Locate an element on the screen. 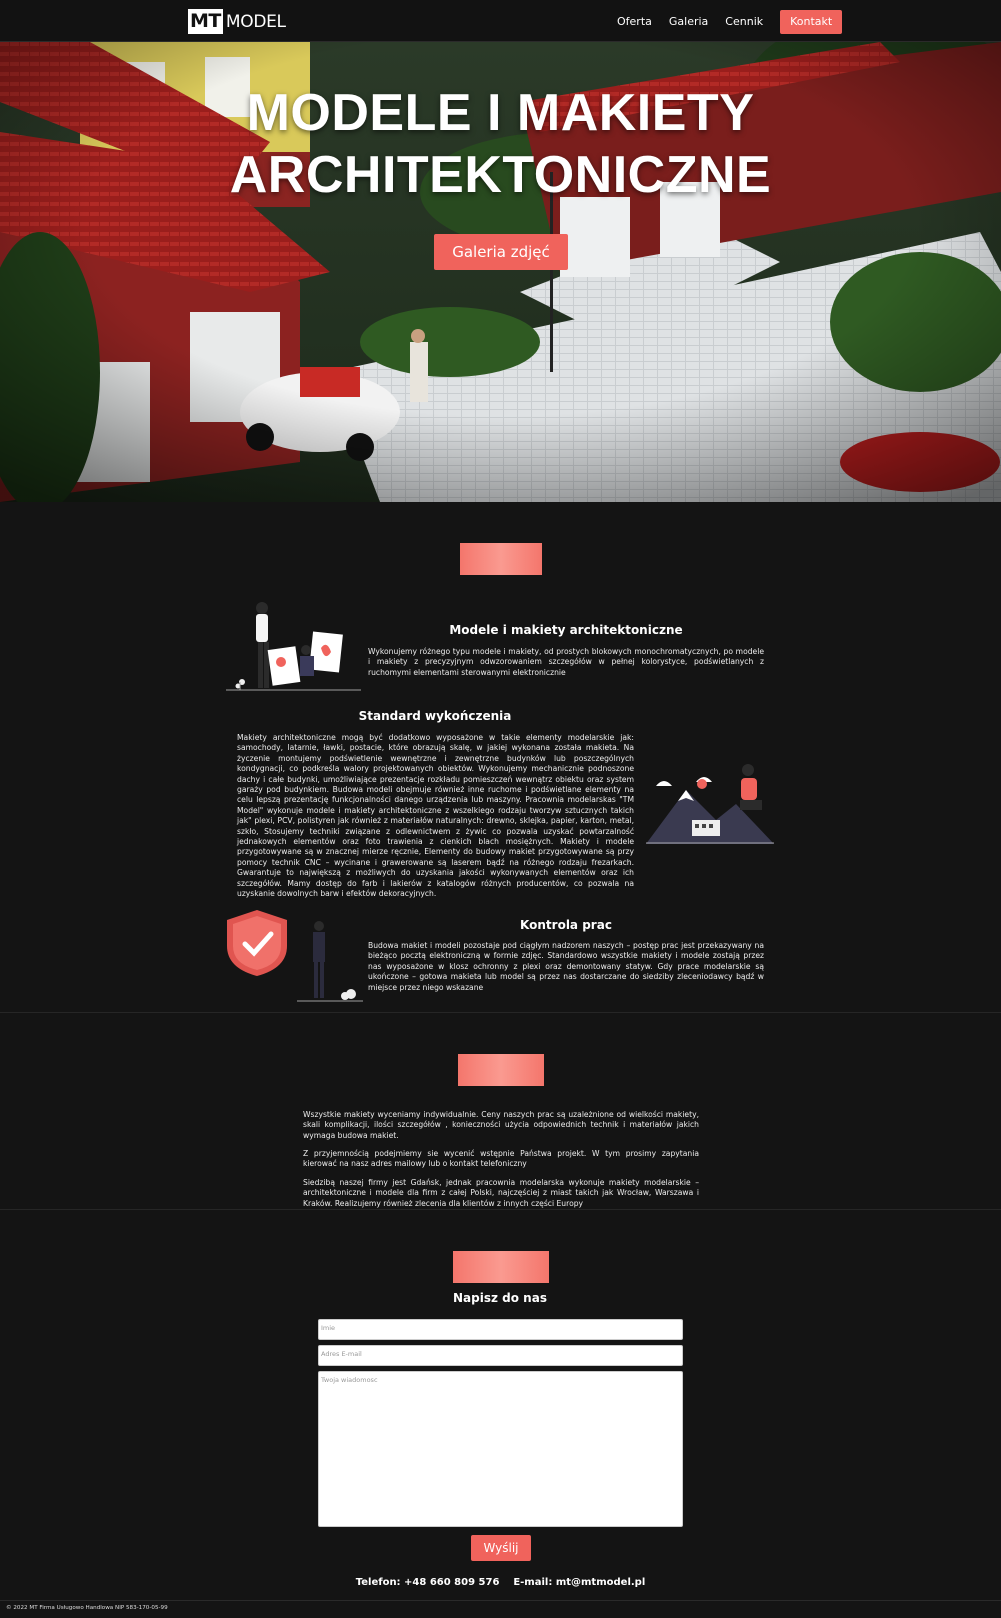 This screenshot has width=1001, height=1618. logo-mark: MT is located at coordinates (205, 21).